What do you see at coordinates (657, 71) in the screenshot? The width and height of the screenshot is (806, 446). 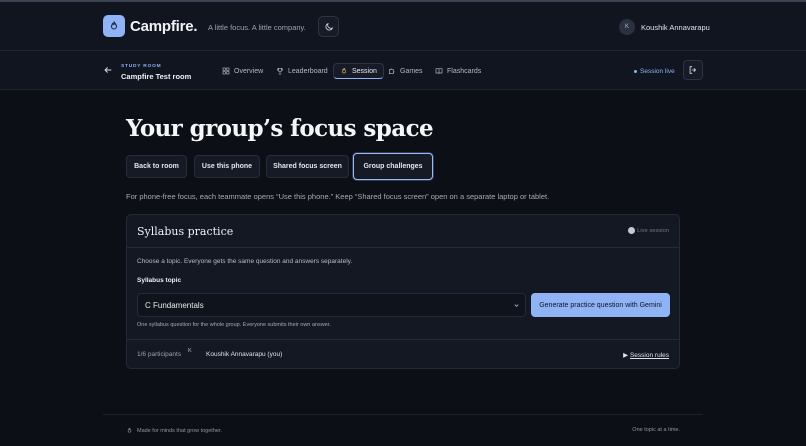 I see `session-status-label: Session live` at bounding box center [657, 71].